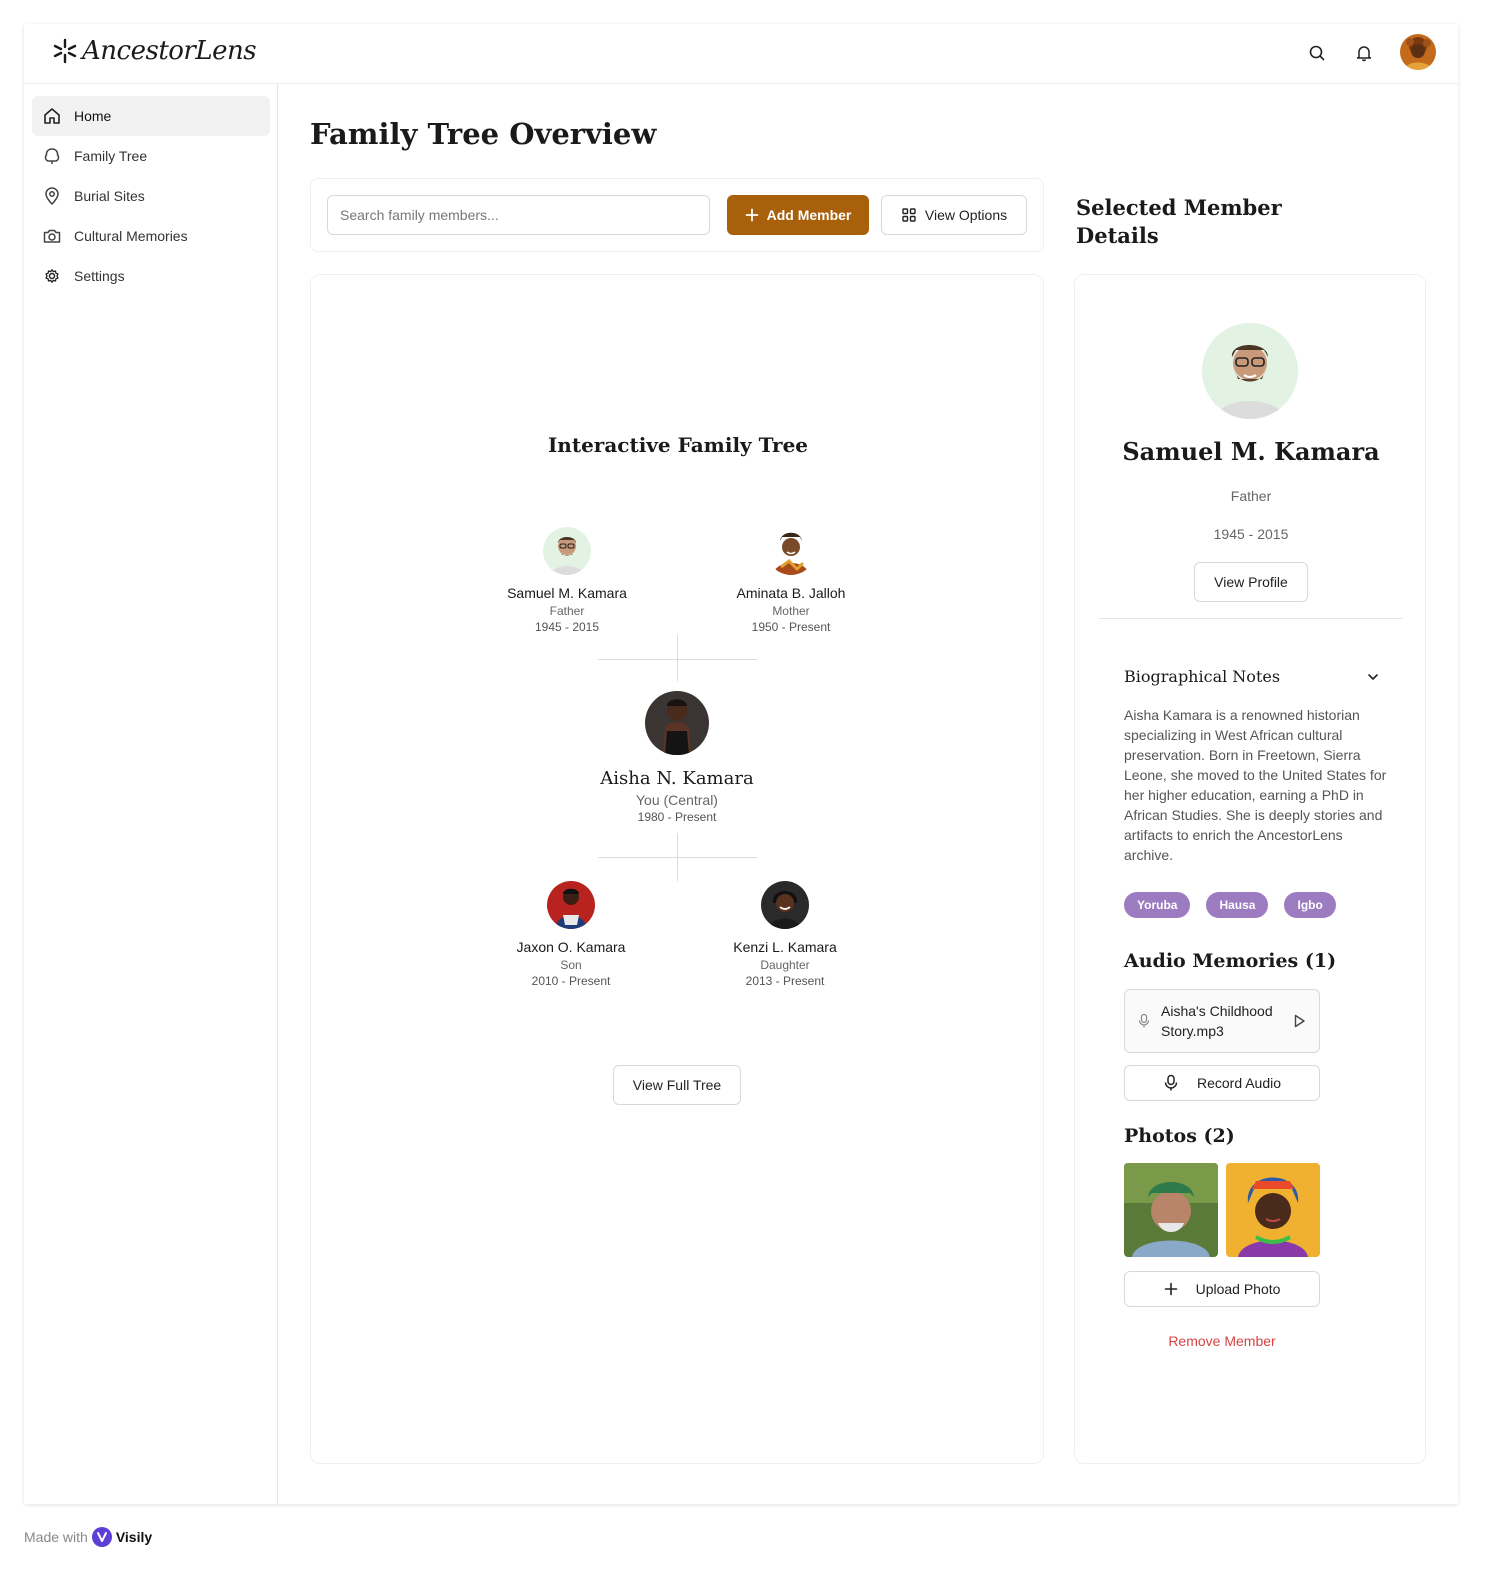 The height and width of the screenshot is (1575, 1488). I want to click on bio-accordion-header: Biographical Notes, so click(1252, 676).